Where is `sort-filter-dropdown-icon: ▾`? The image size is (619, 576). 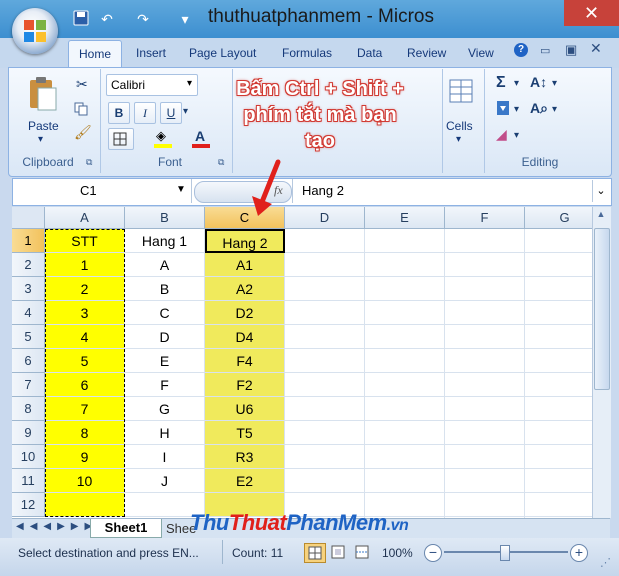 sort-filter-dropdown-icon: ▾ is located at coordinates (554, 83).